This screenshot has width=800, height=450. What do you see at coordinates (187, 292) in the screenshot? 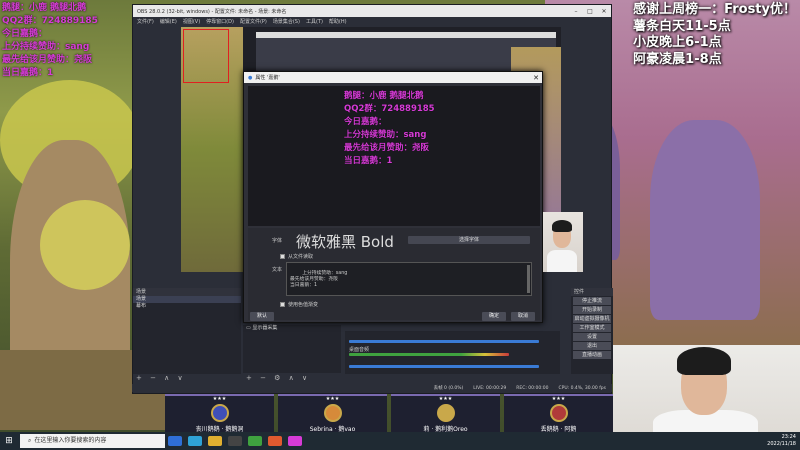
I see `scenes-dock-header: 场景` at bounding box center [187, 292].